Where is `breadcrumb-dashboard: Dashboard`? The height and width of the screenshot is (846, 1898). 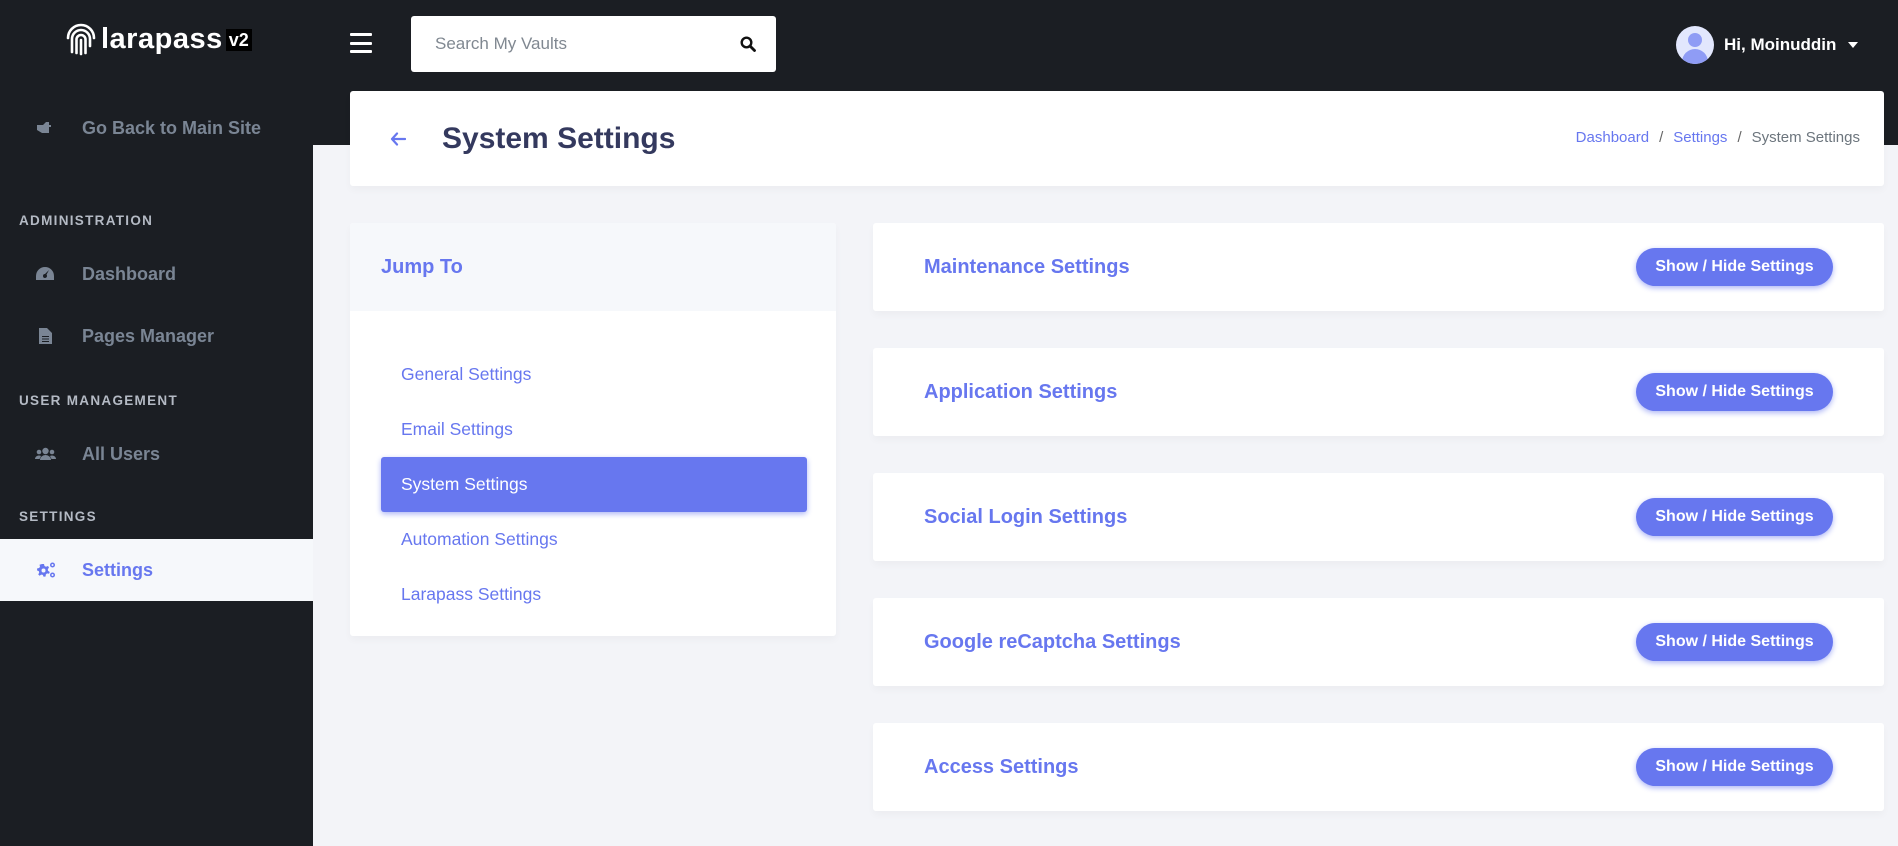 breadcrumb-dashboard: Dashboard is located at coordinates (1612, 137).